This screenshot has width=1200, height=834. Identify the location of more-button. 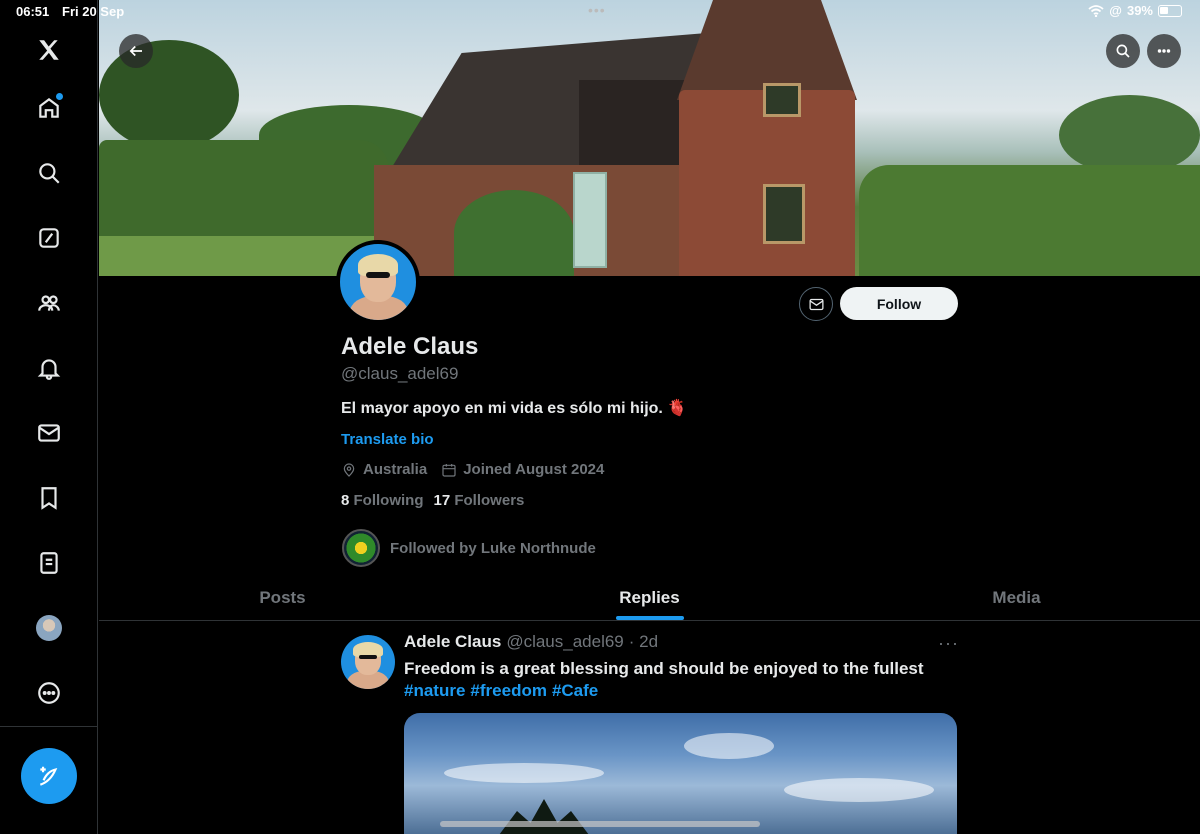
(1164, 51).